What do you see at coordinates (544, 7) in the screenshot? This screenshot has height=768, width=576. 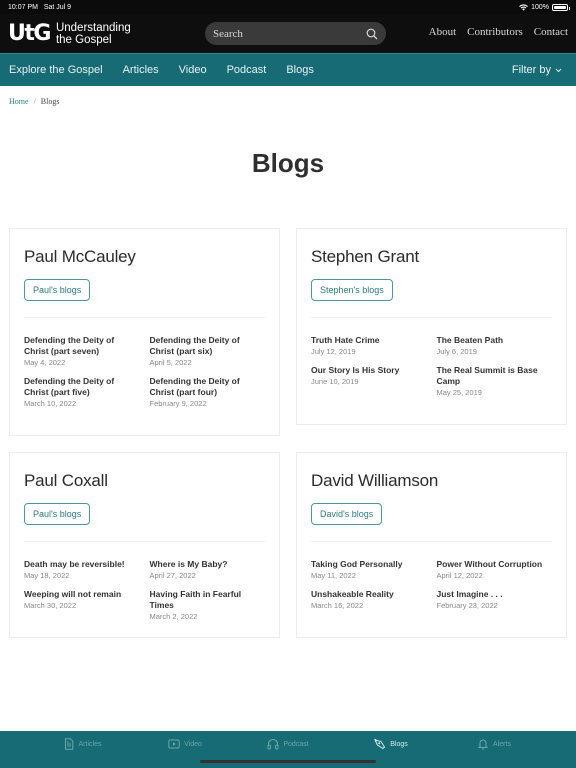 I see `status-right: 100%` at bounding box center [544, 7].